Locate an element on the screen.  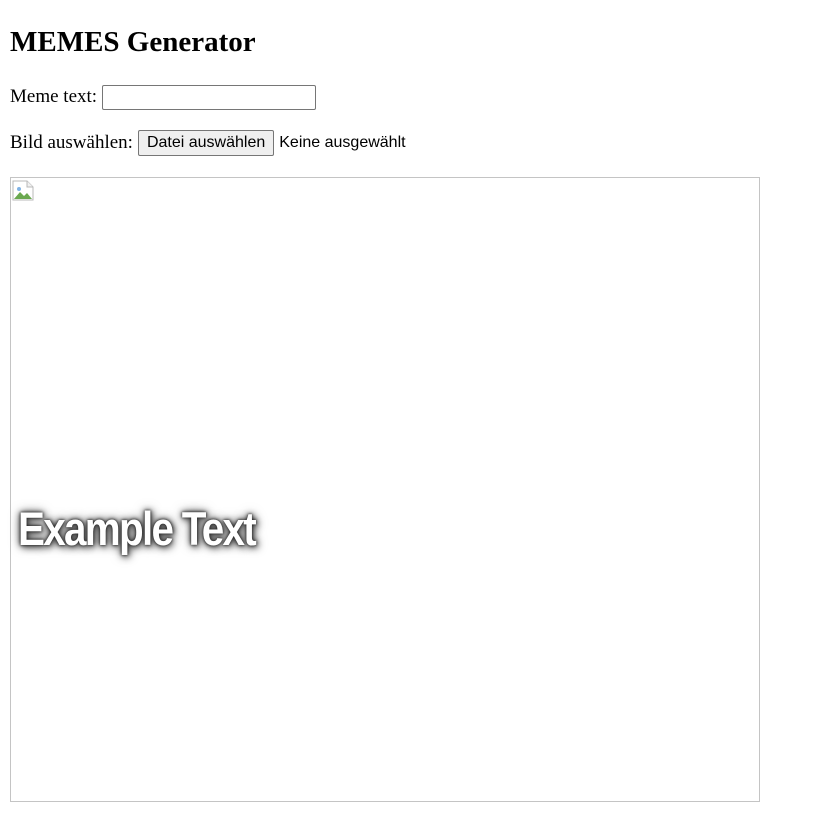
meme-text-label: Meme text: is located at coordinates (54, 96).